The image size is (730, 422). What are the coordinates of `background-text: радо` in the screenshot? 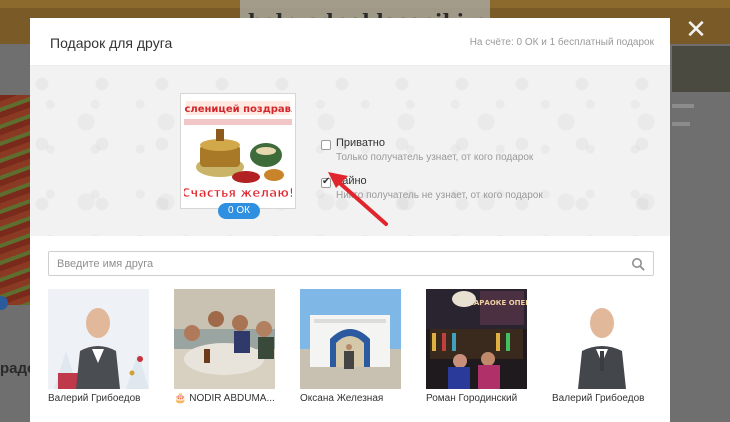 It's located at (15, 368).